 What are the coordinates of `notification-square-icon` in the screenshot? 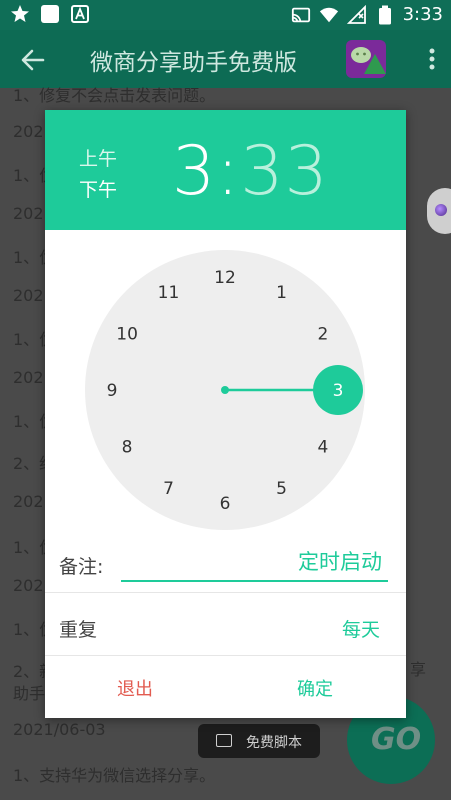 It's located at (50, 14).